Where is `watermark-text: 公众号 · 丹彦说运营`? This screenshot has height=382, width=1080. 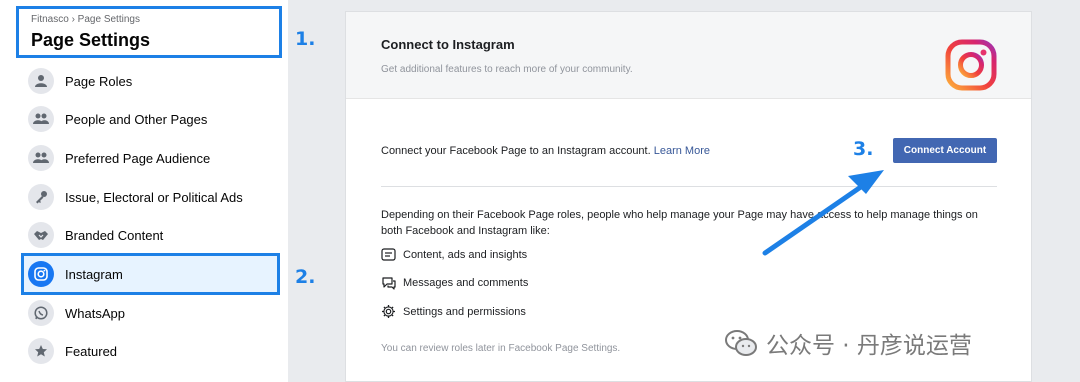 watermark-text: 公众号 · 丹彦说运营 is located at coordinates (869, 346).